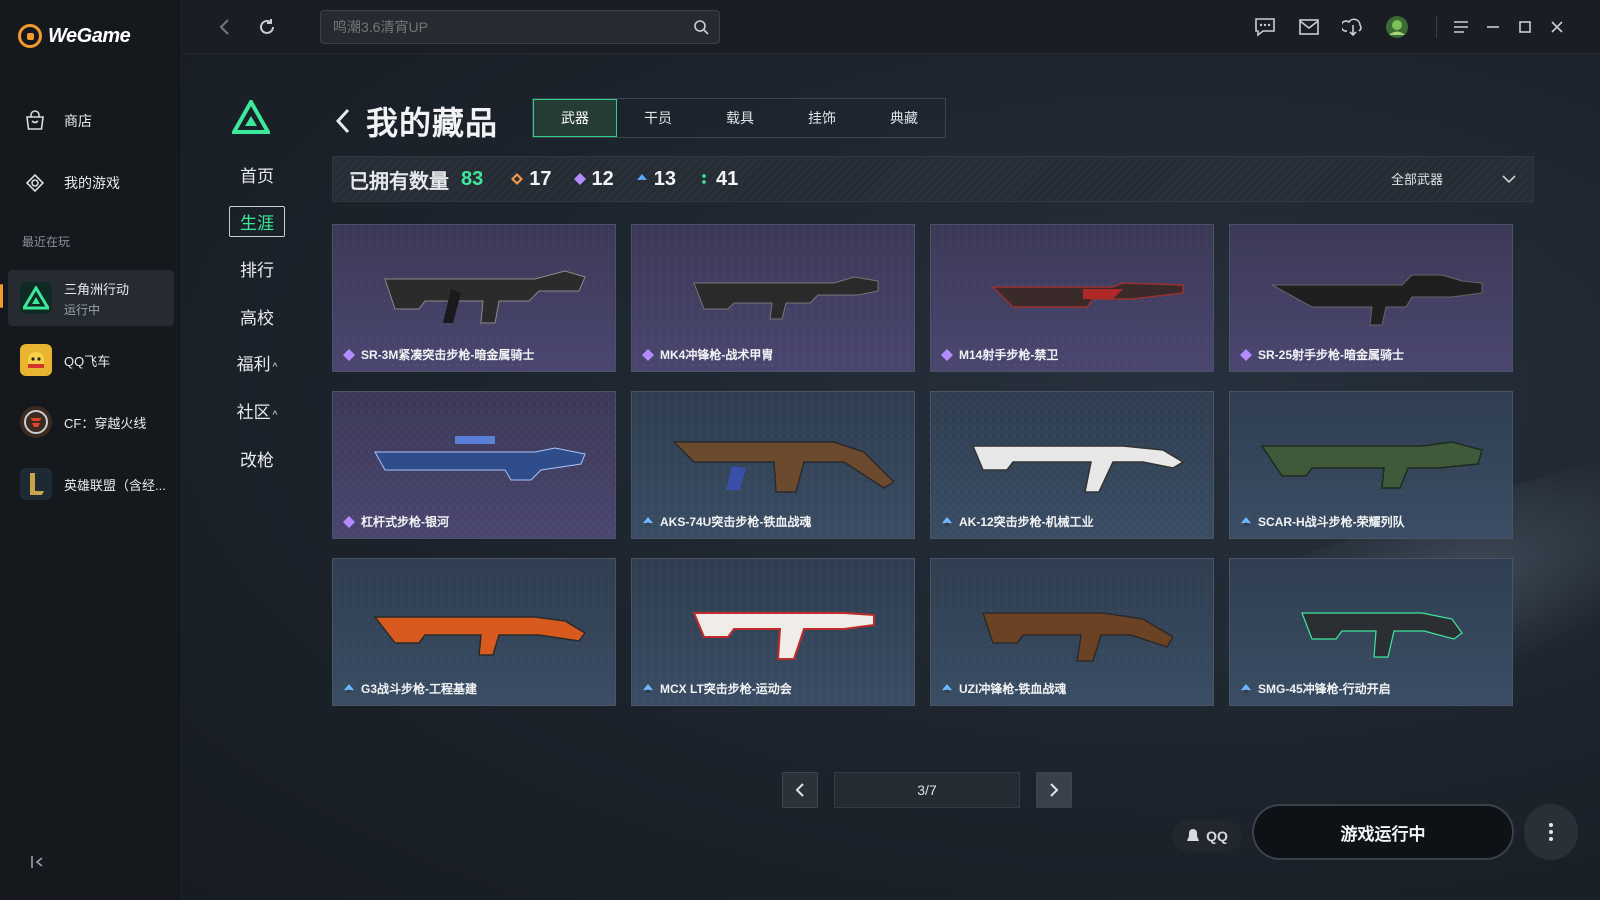 The image size is (1600, 900). What do you see at coordinates (773, 632) in the screenshot?
I see `weapon-card: MCX LT突击步枪-运动会` at bounding box center [773, 632].